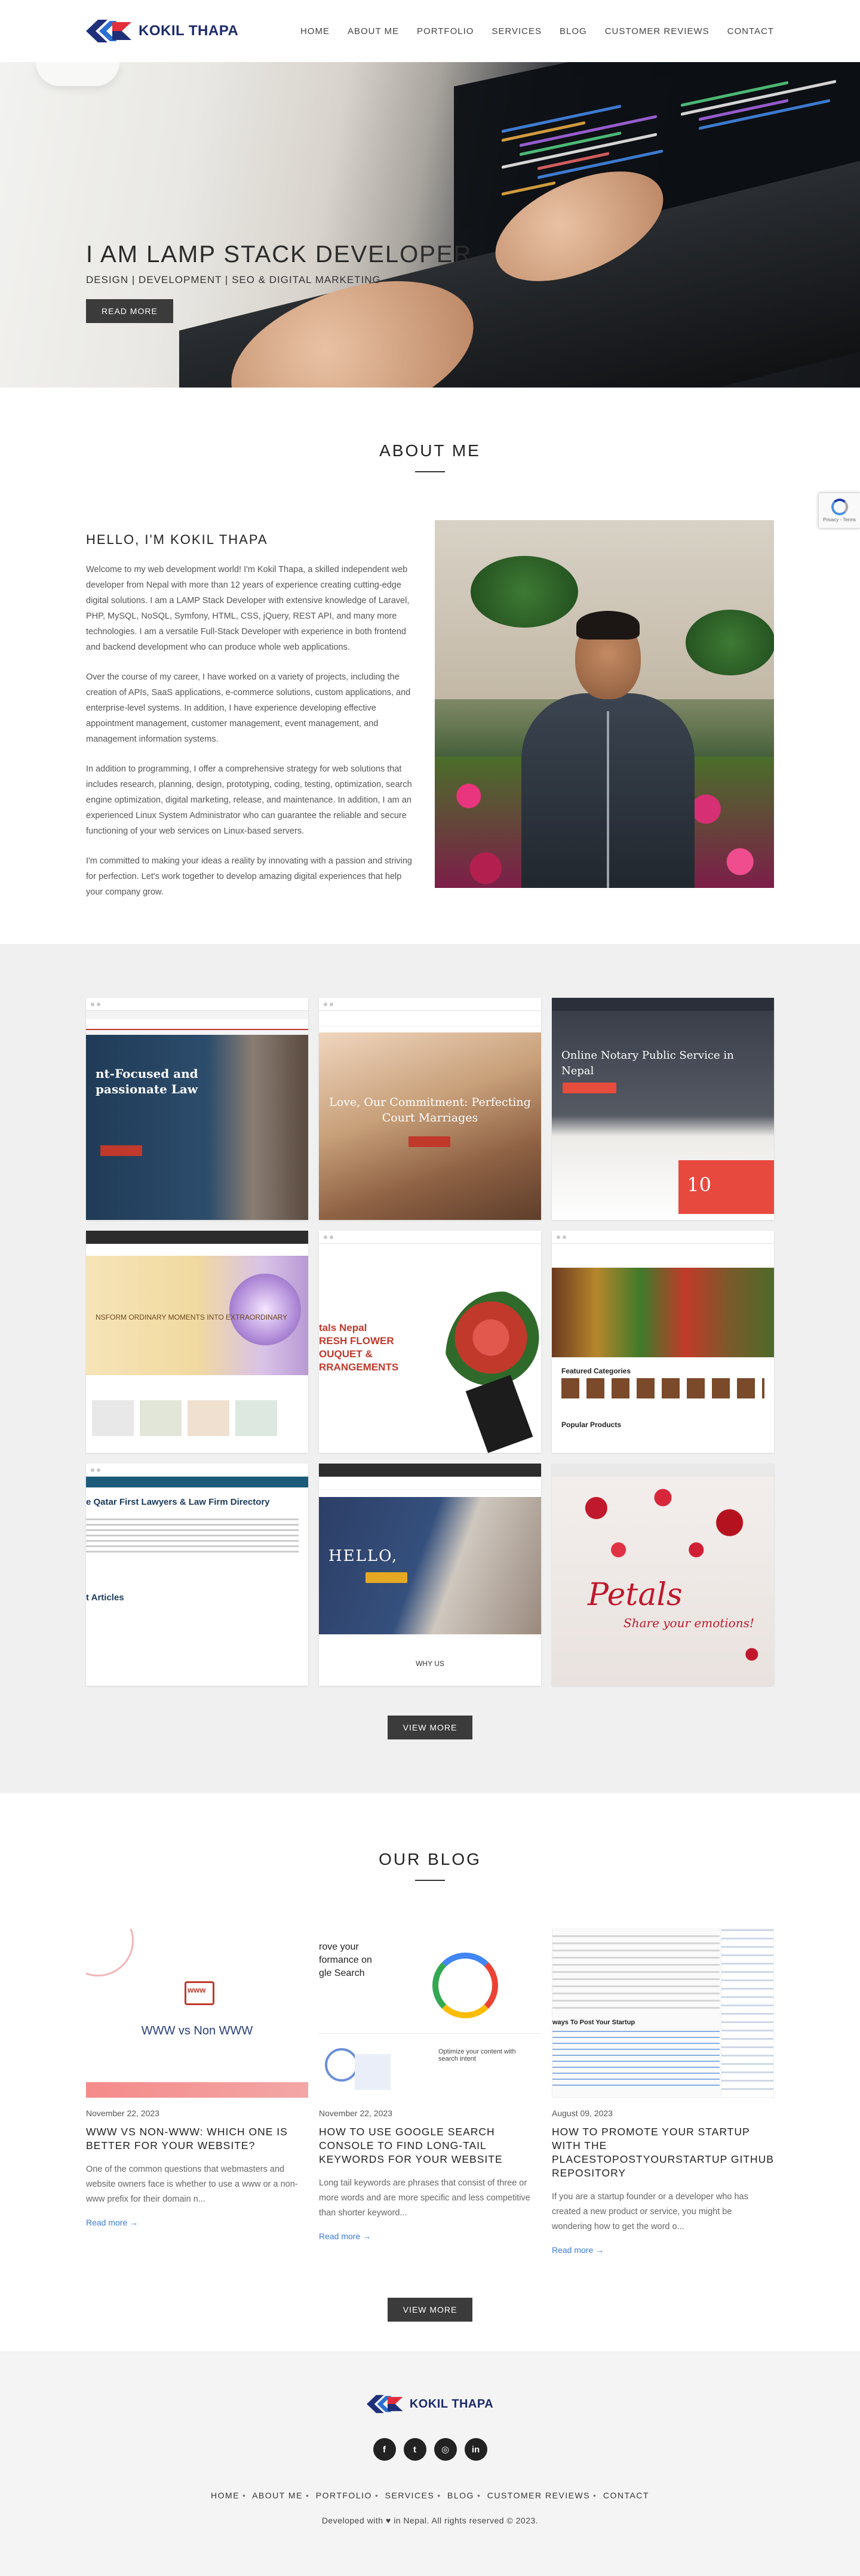  What do you see at coordinates (538, 2495) in the screenshot?
I see `footer-nav-customer-reviews: CUSTOMER REVIEWS` at bounding box center [538, 2495].